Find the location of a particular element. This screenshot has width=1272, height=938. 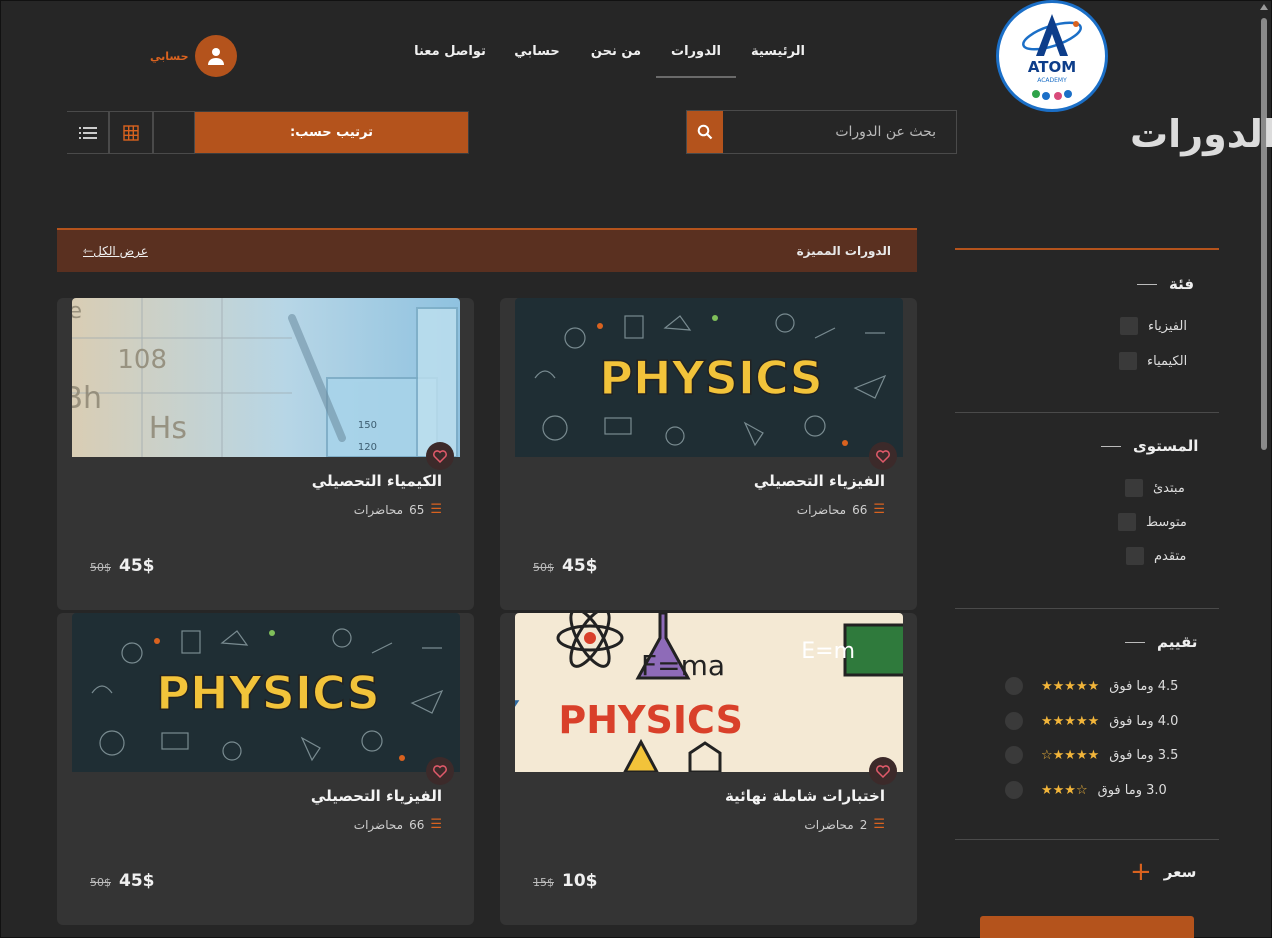

logo: ATOM ACADEMY is located at coordinates (1052, 56).